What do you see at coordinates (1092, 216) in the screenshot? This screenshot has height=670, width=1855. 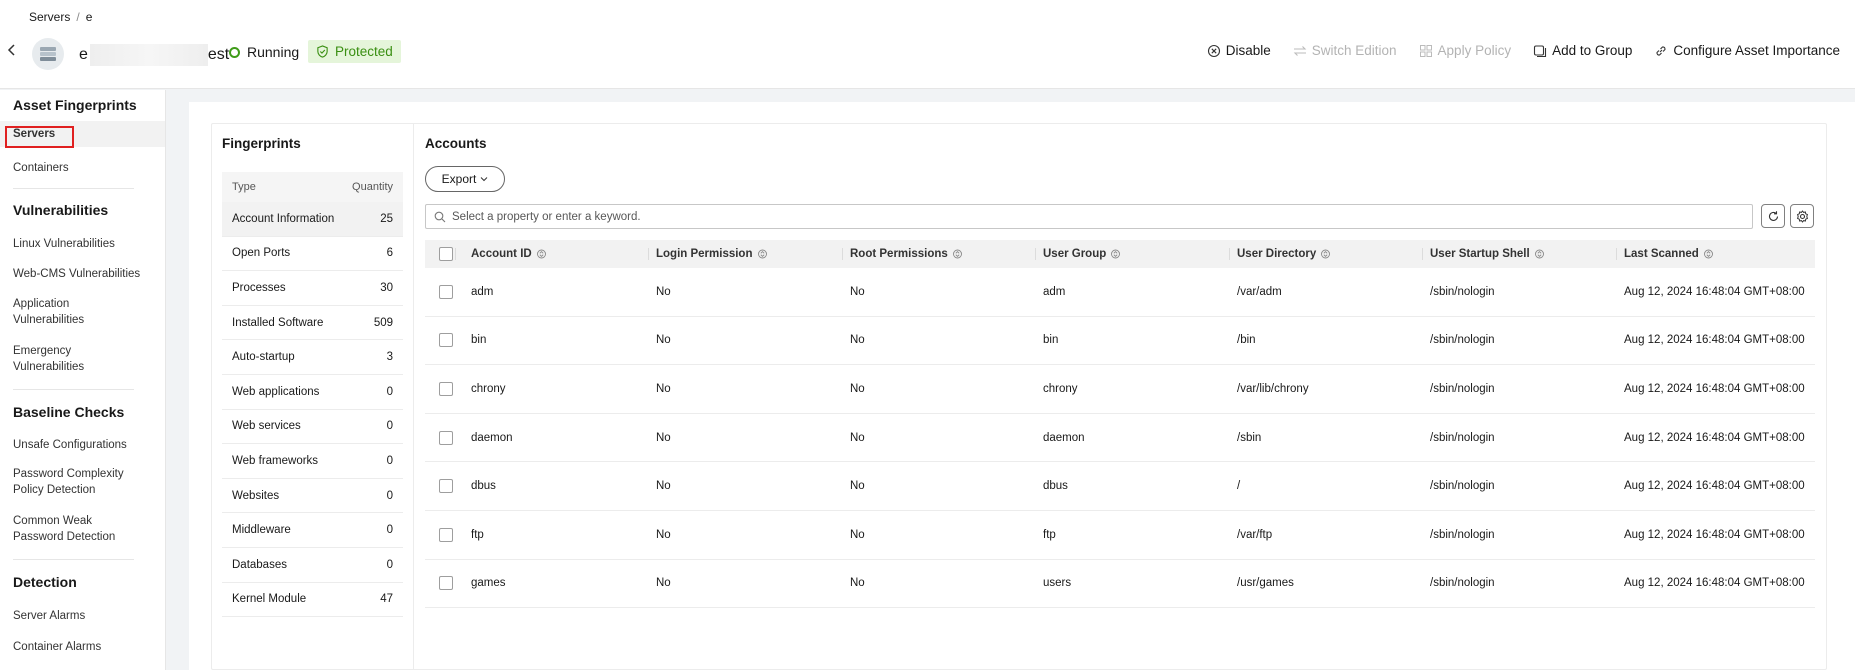 I see `search-input` at bounding box center [1092, 216].